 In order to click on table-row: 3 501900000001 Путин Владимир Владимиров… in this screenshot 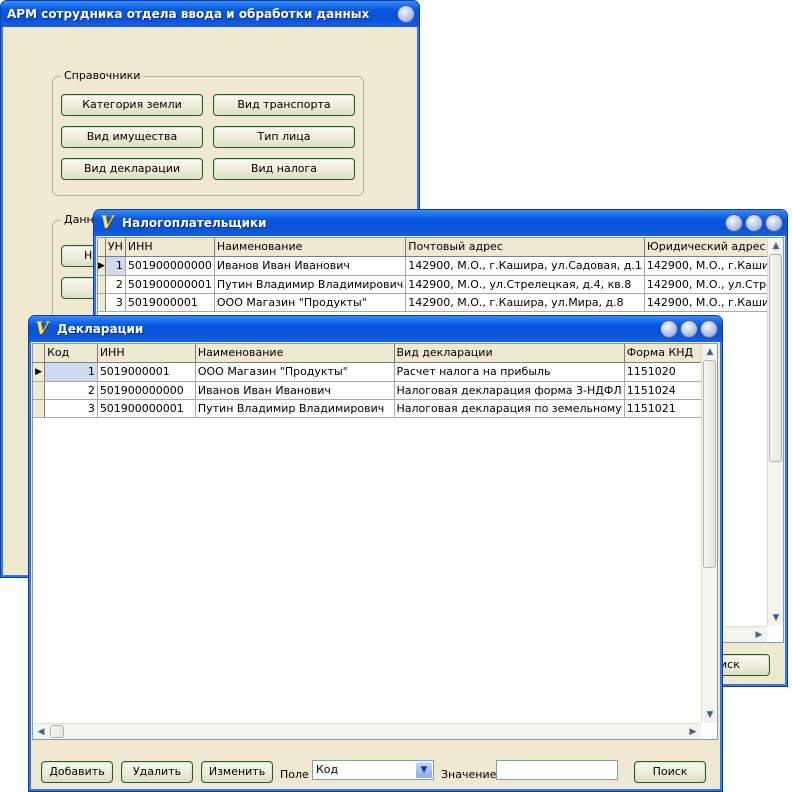, I will do `click(375, 408)`.